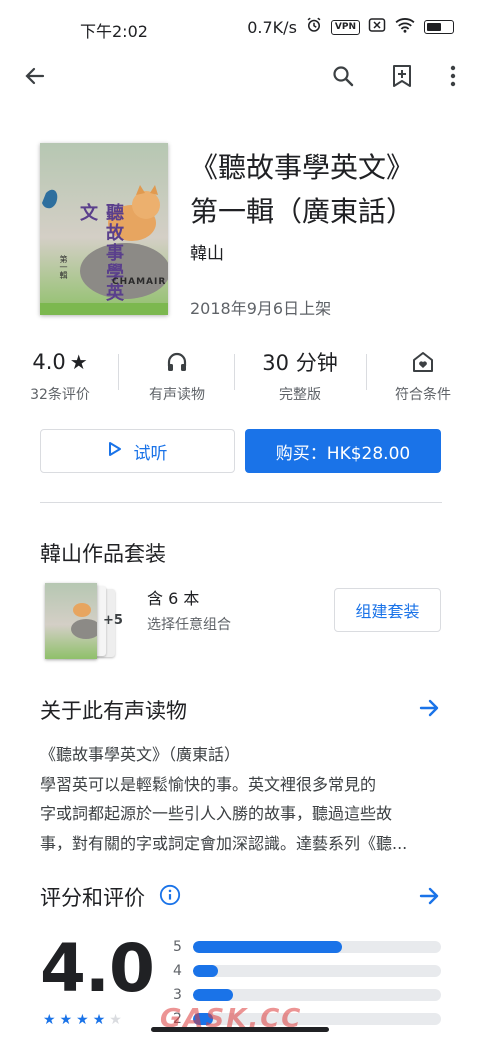 This screenshot has width=480, height=1040. What do you see at coordinates (240, 378) in the screenshot?
I see `stats-row: 4.0 ★ 32条评价 有声读物 30 分钟 完整版 符合条件` at bounding box center [240, 378].